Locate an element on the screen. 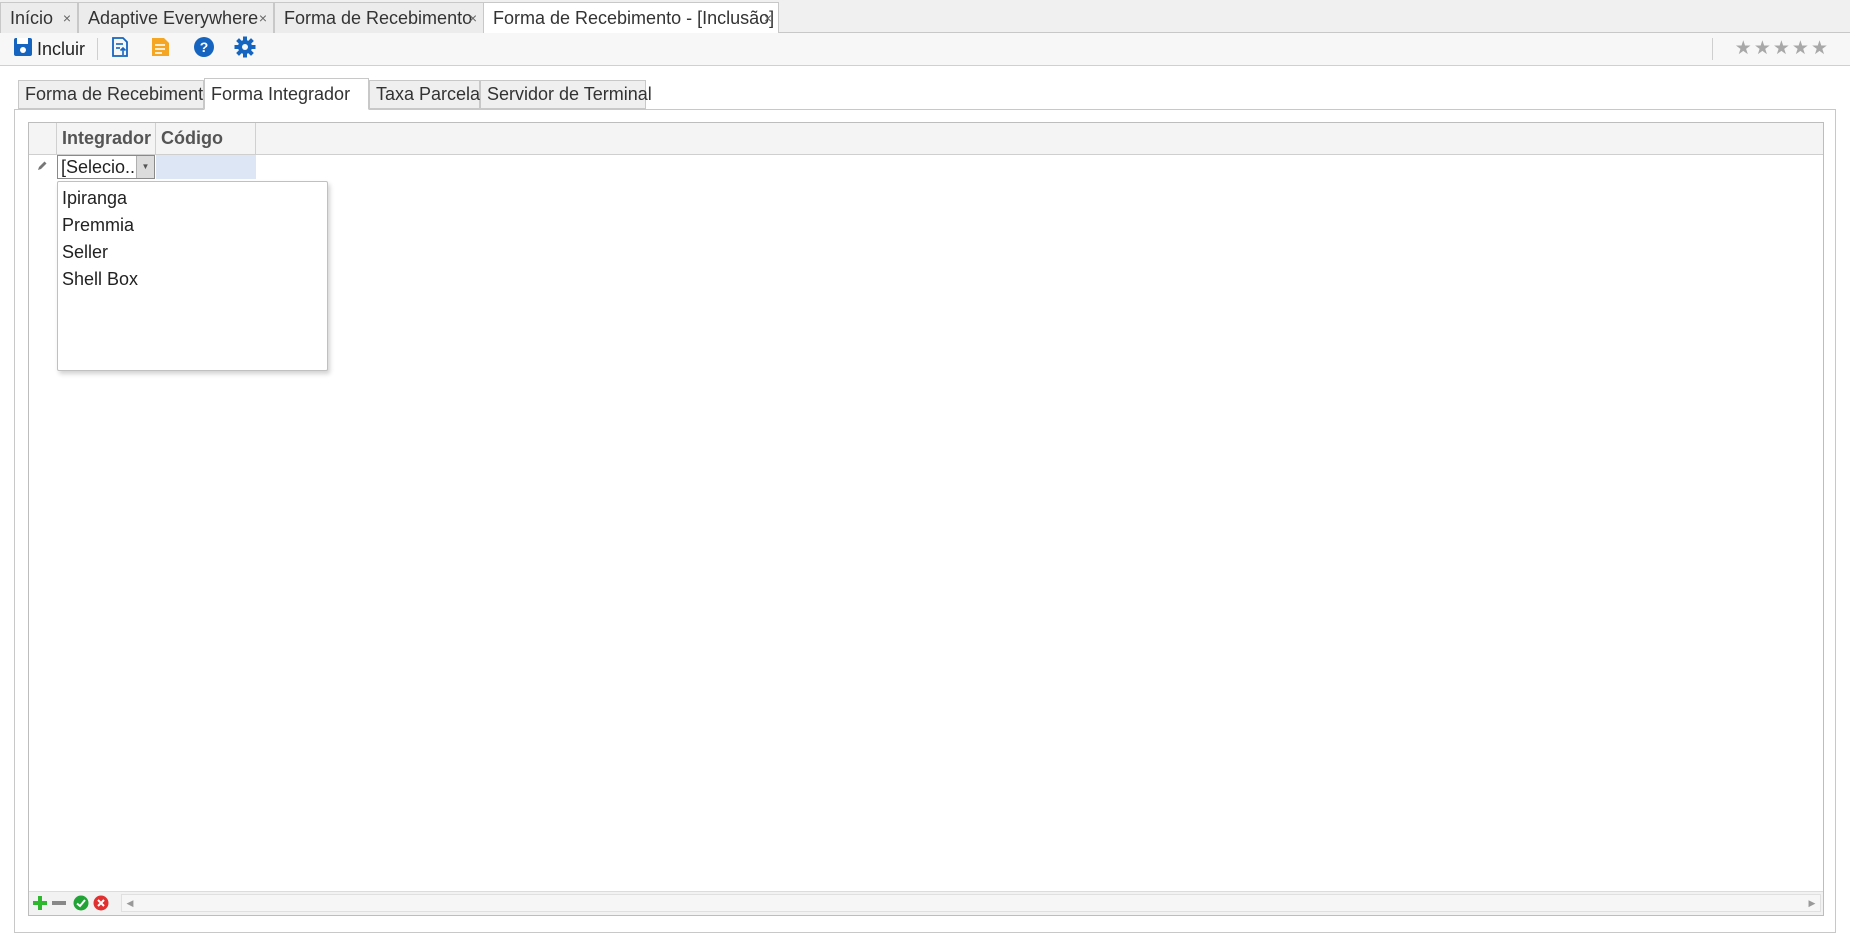  horizontal-scrollbar: ◀ ▶ is located at coordinates (971, 903).